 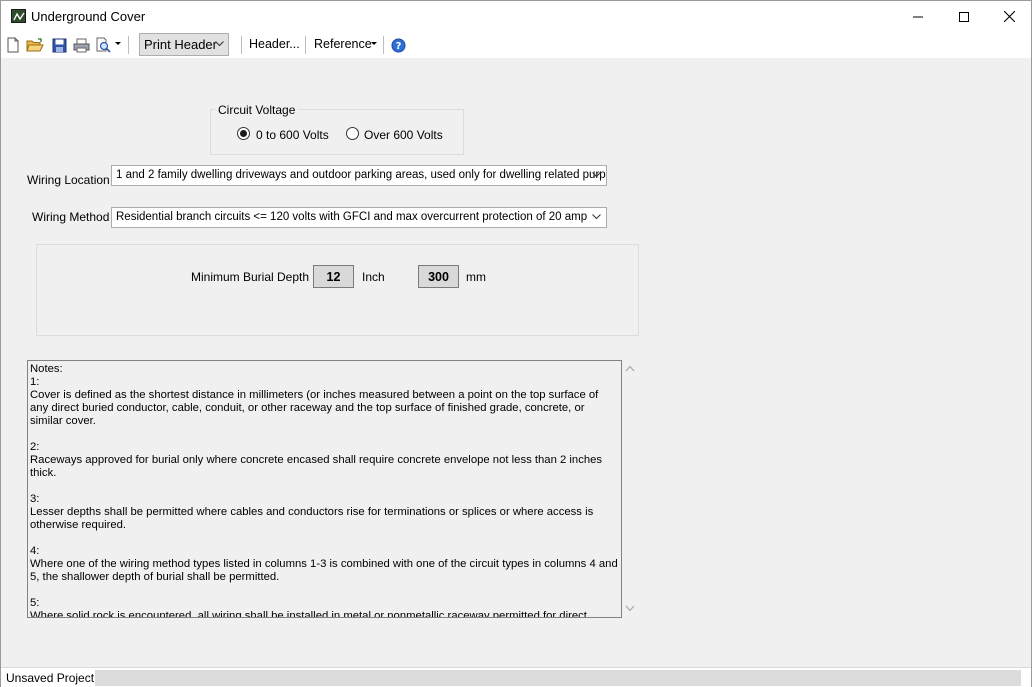 What do you see at coordinates (35, 45) in the screenshot?
I see `open-folder-icon` at bounding box center [35, 45].